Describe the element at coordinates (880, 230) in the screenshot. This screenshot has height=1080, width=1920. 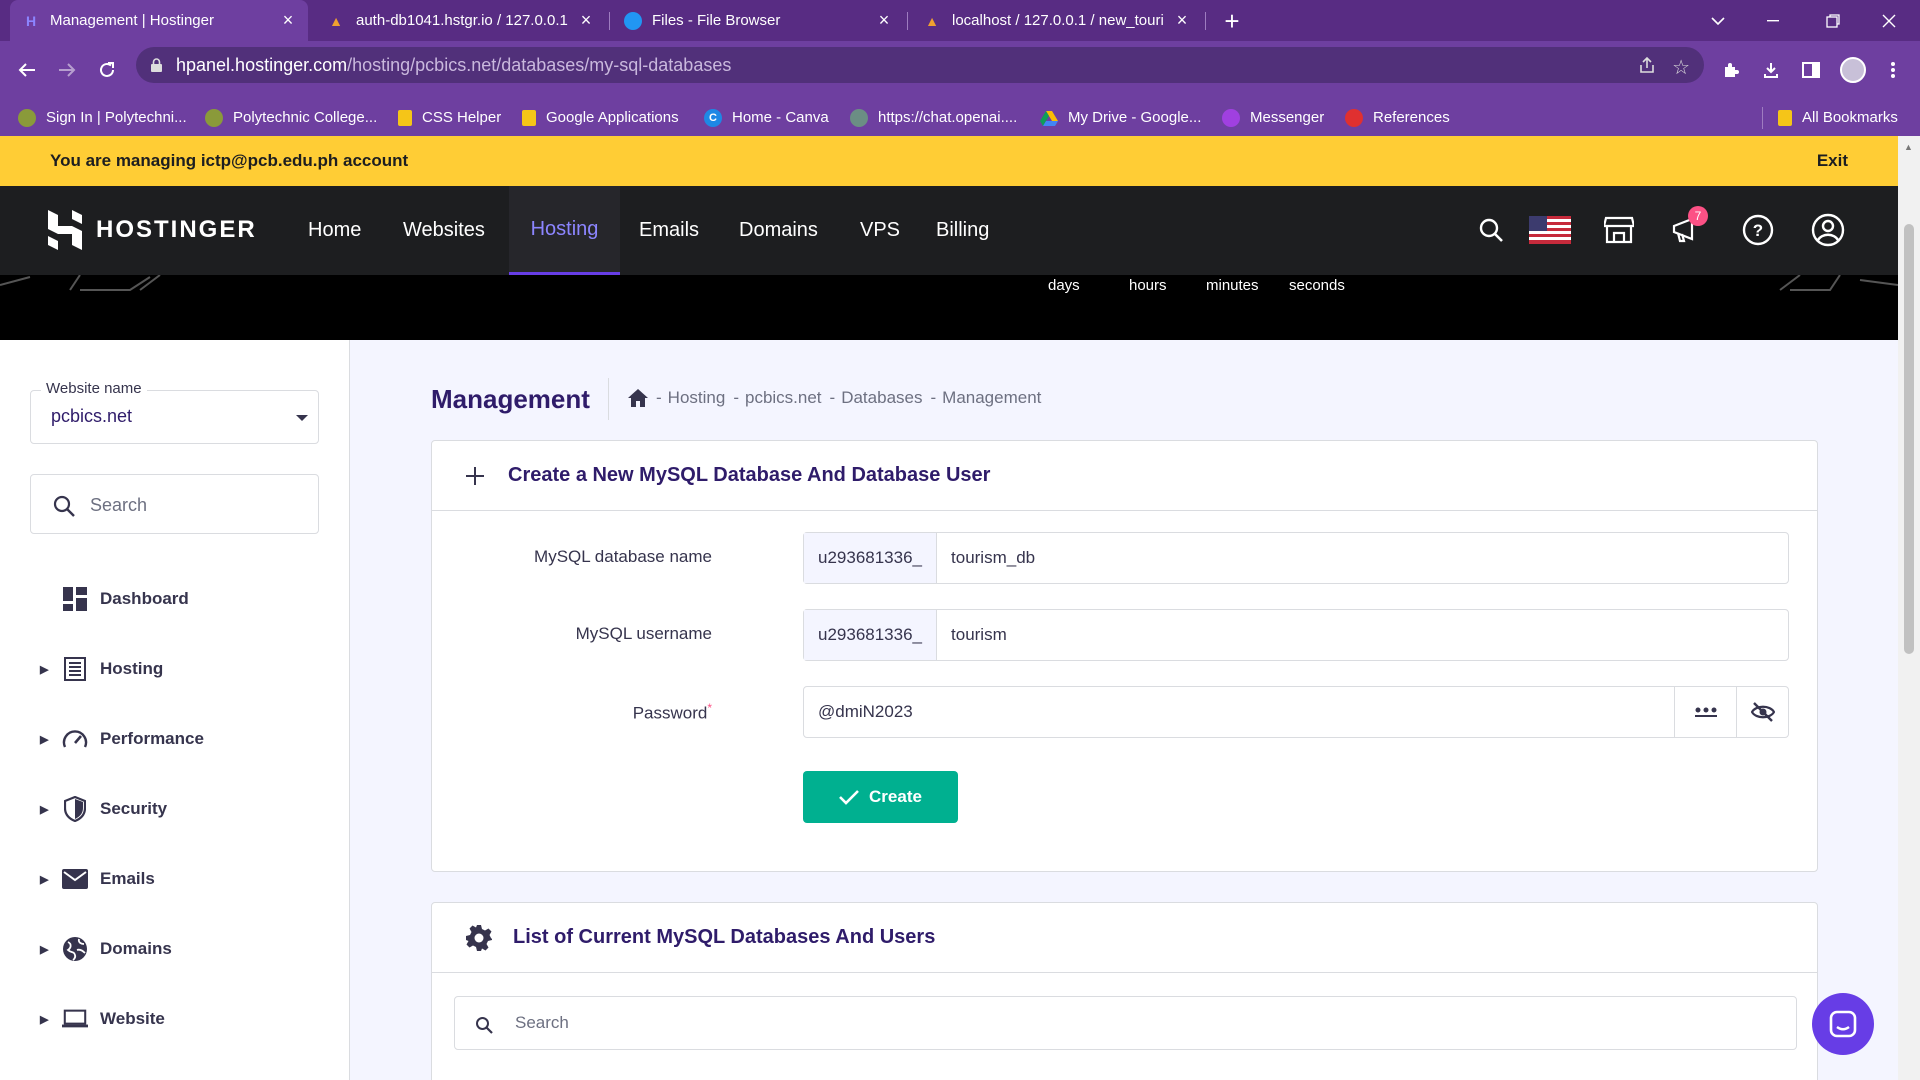
I see `nav-vps: VPS` at that location.